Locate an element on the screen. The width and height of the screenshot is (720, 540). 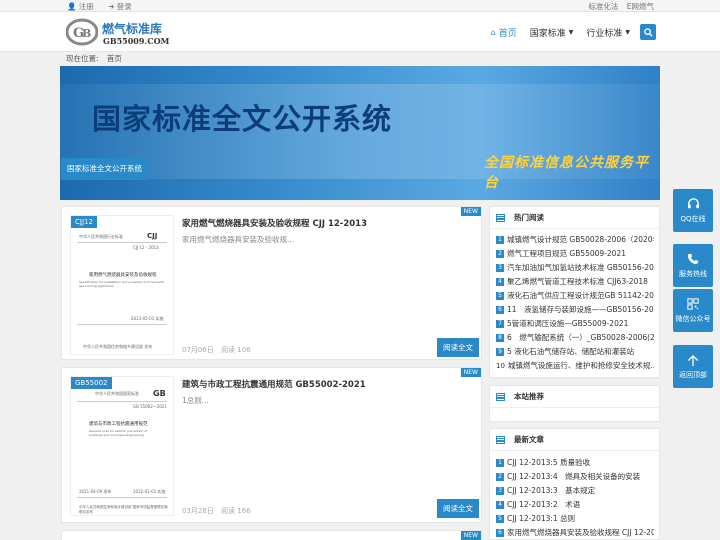
list-item: 7 5管道和调压设施—GB55009-2021 is located at coordinates (575, 324).